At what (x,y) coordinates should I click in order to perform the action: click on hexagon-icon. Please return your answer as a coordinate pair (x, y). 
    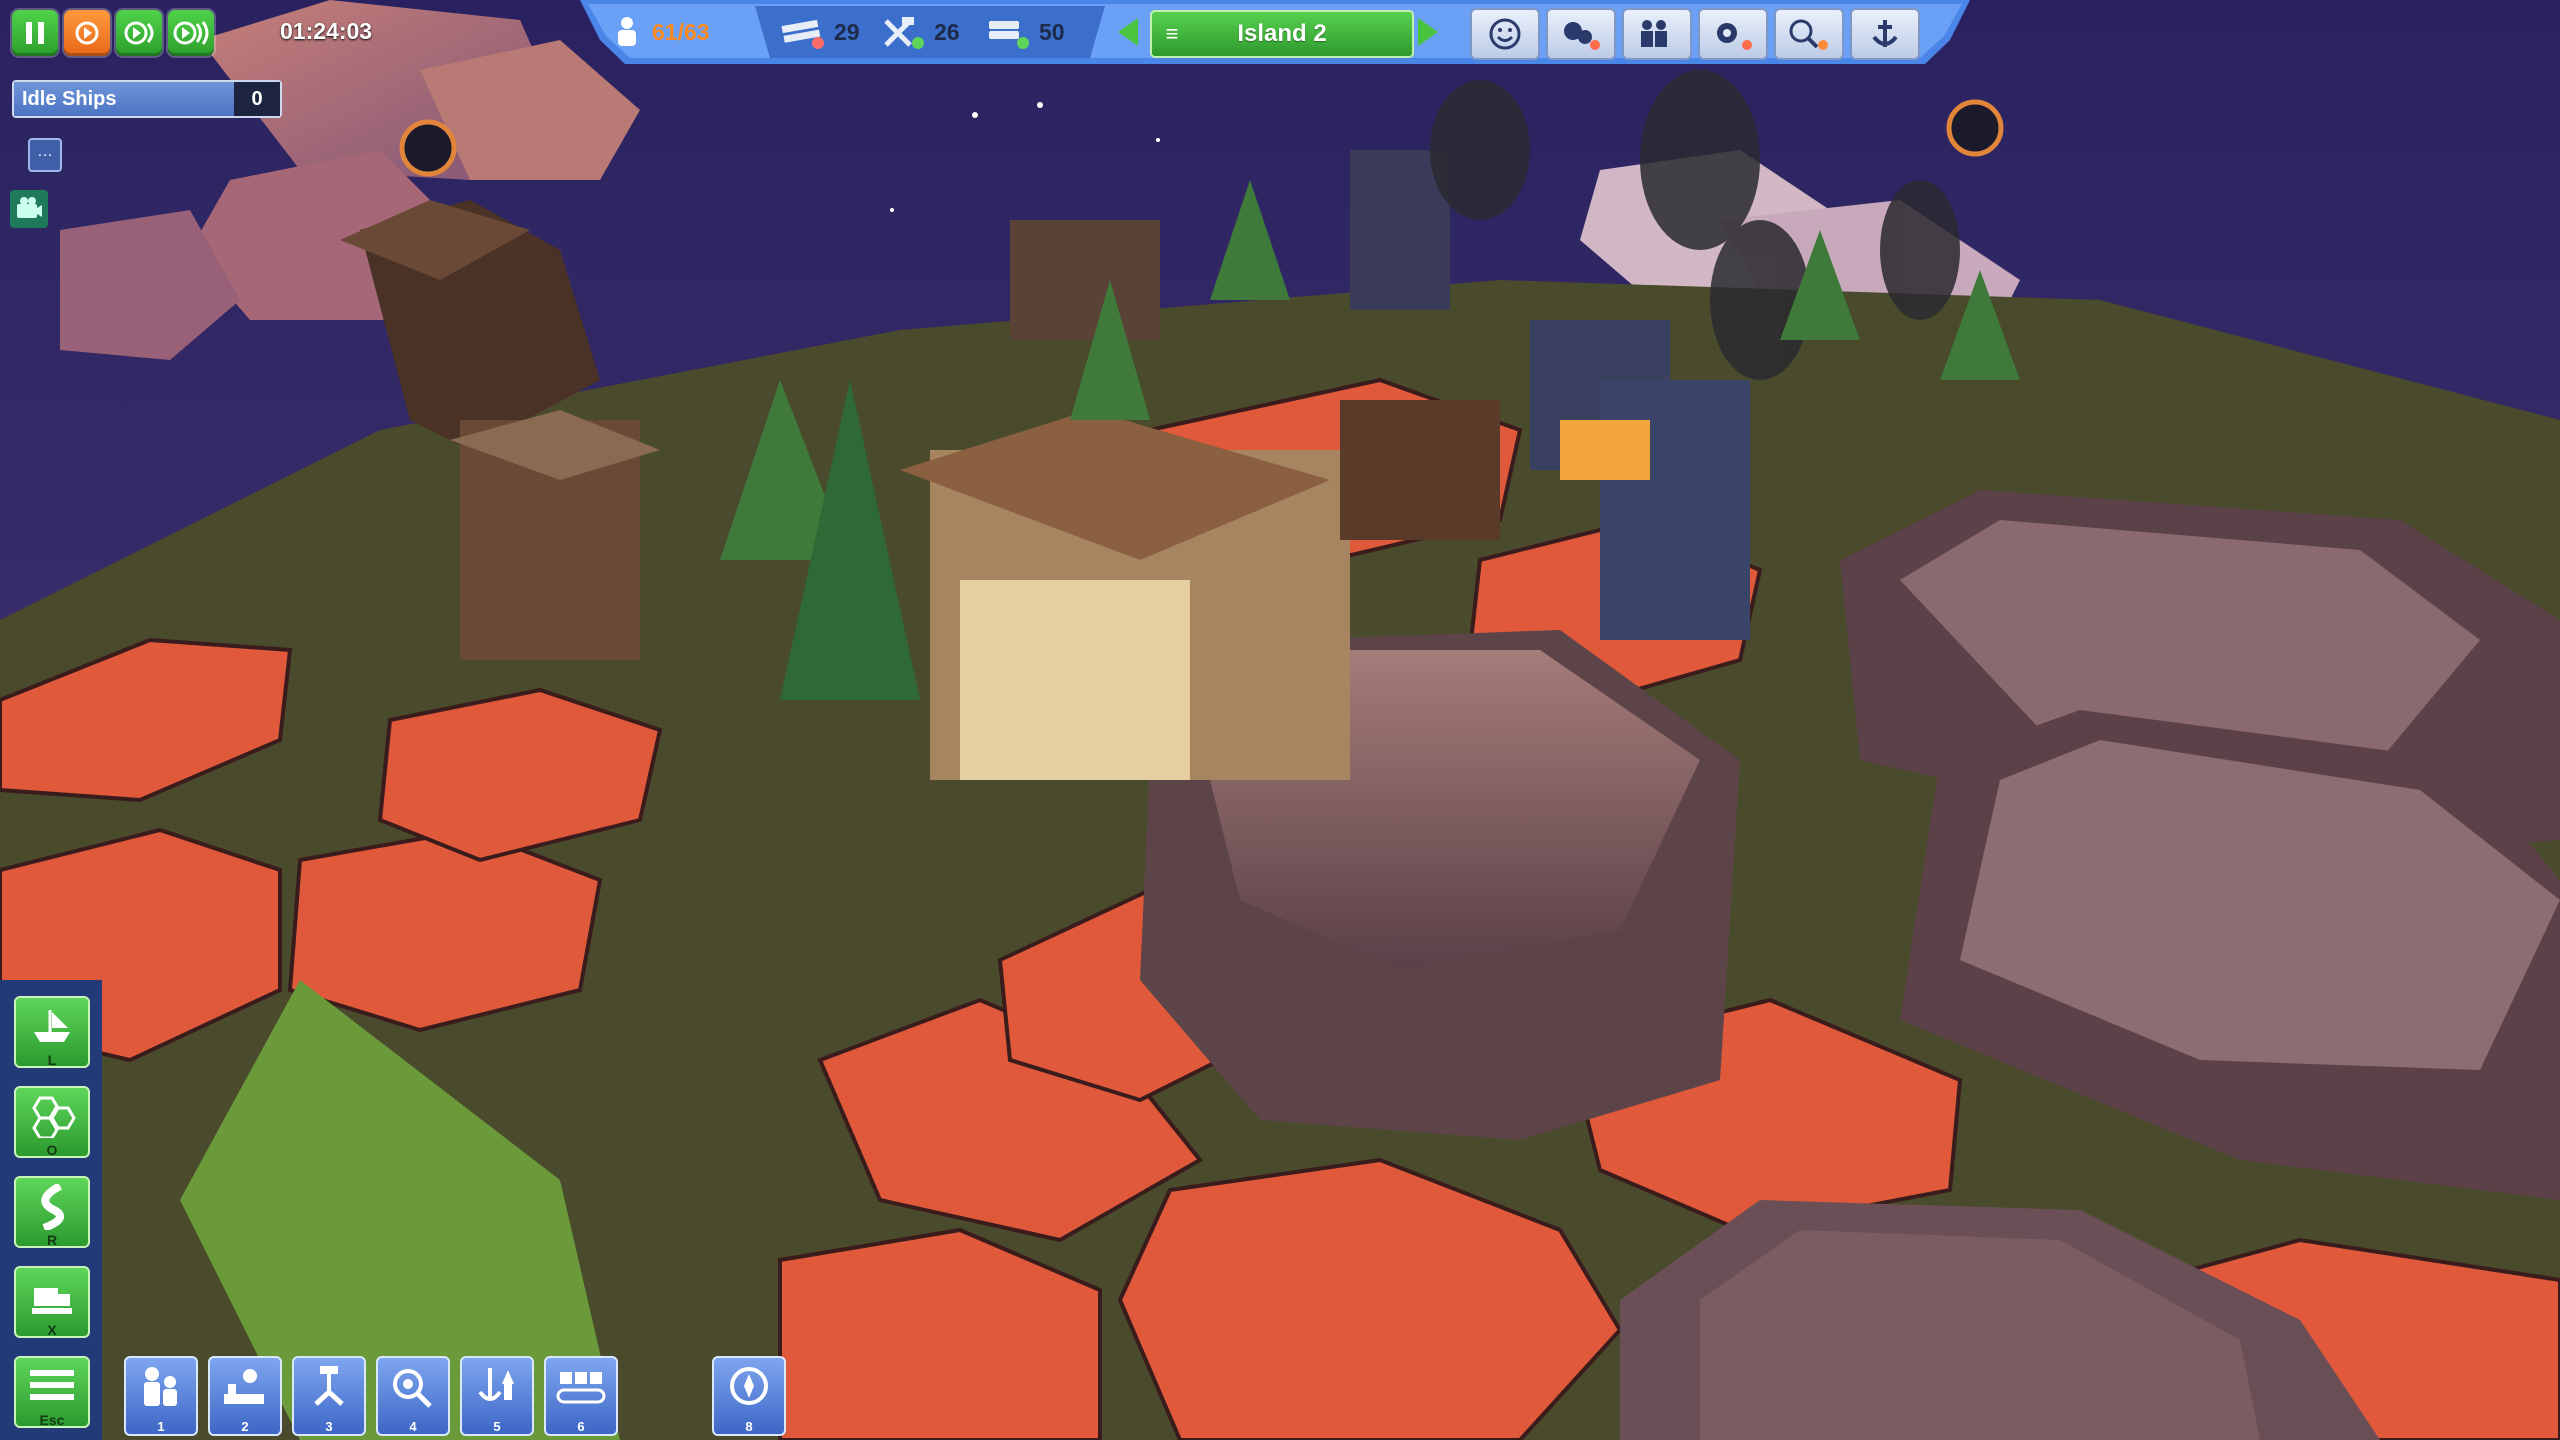
    Looking at the image, I should click on (54, 1117).